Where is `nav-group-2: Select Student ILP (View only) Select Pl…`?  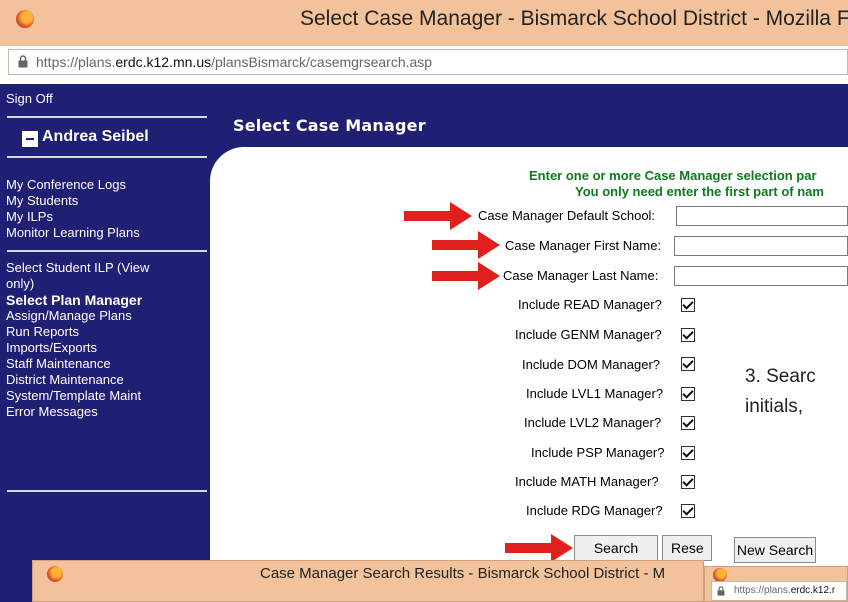 nav-group-2: Select Student ILP (View only) Select Pl… is located at coordinates (93, 340).